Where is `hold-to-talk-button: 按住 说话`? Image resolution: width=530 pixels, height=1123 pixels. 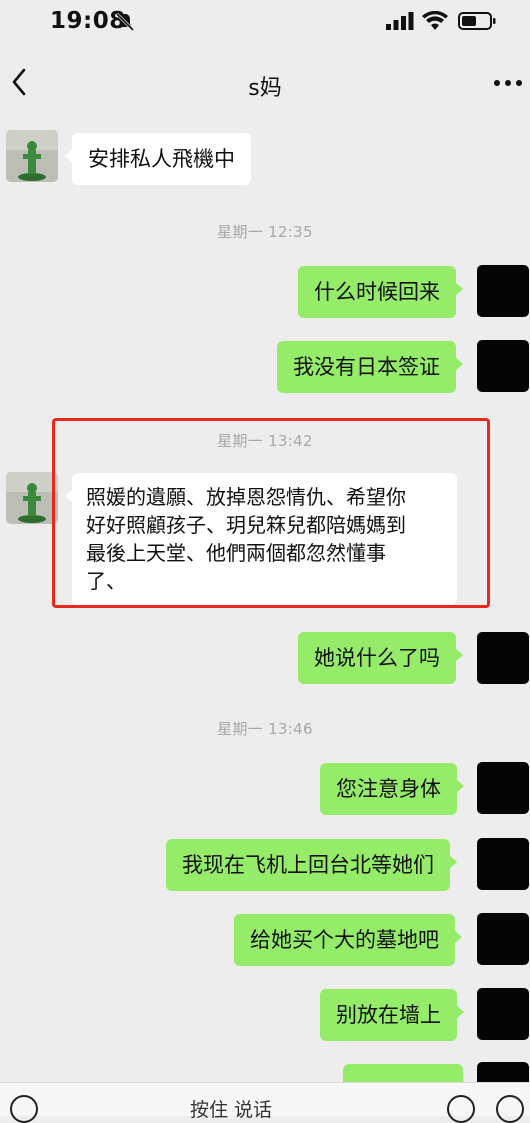 hold-to-talk-button: 按住 说话 is located at coordinates (231, 1108).